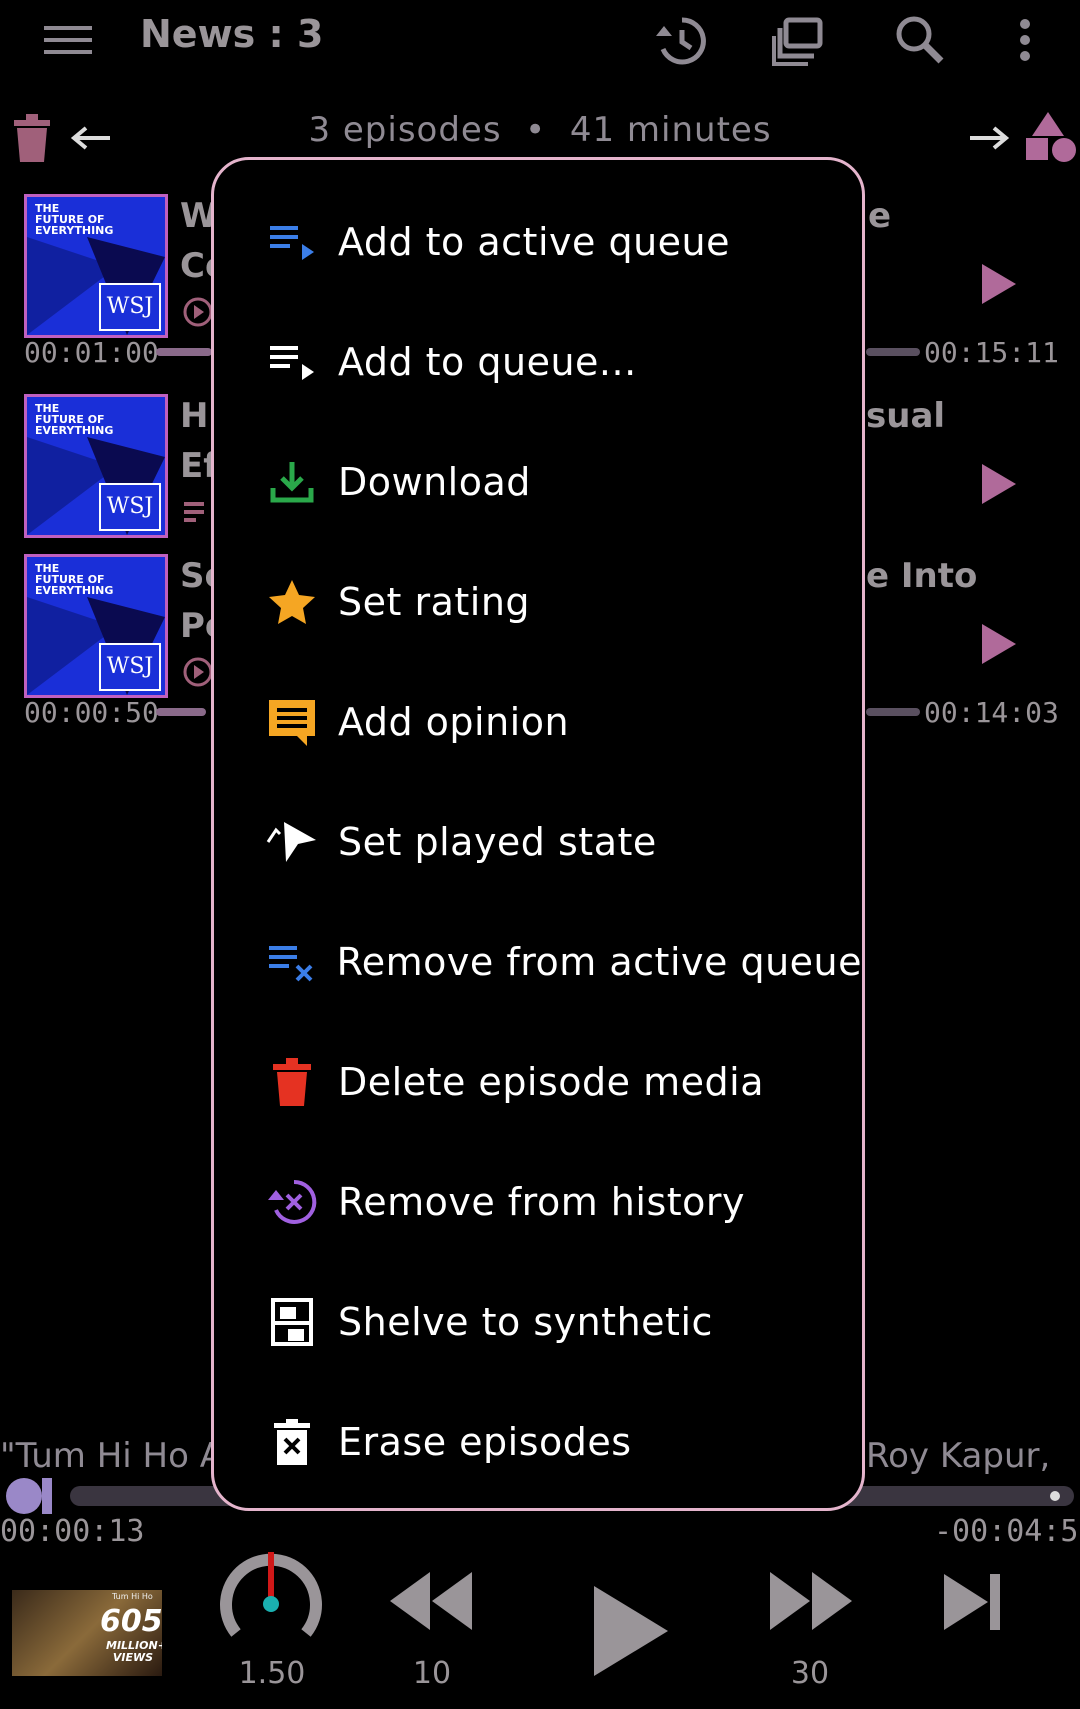  I want to click on playlist-play-icon, so click(292, 242).